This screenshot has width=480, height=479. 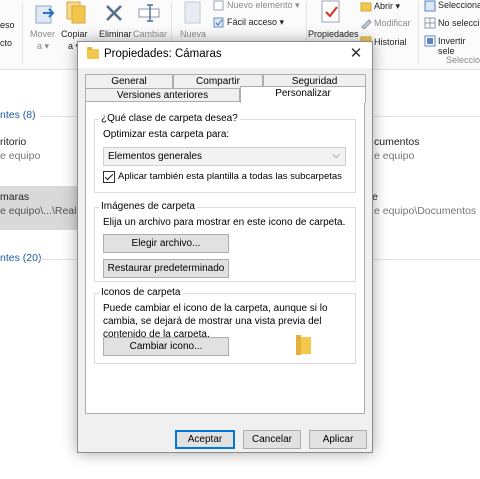 What do you see at coordinates (205, 439) in the screenshot?
I see `accept-button: Aceptar` at bounding box center [205, 439].